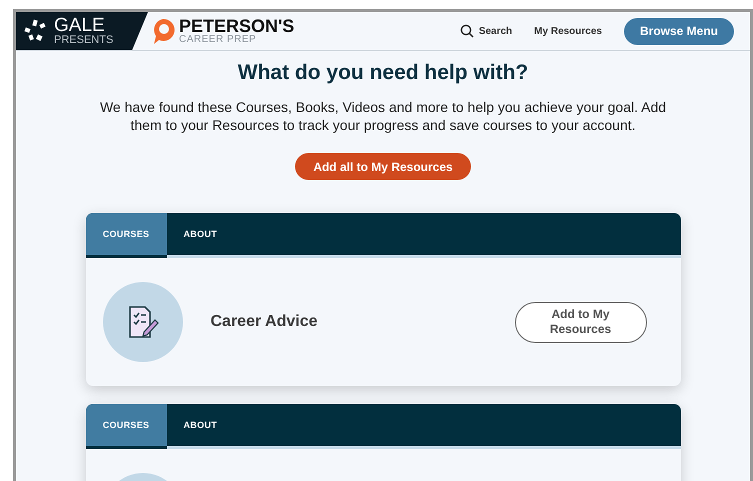 Image resolution: width=753 pixels, height=481 pixels. What do you see at coordinates (467, 31) in the screenshot?
I see `search-icon` at bounding box center [467, 31].